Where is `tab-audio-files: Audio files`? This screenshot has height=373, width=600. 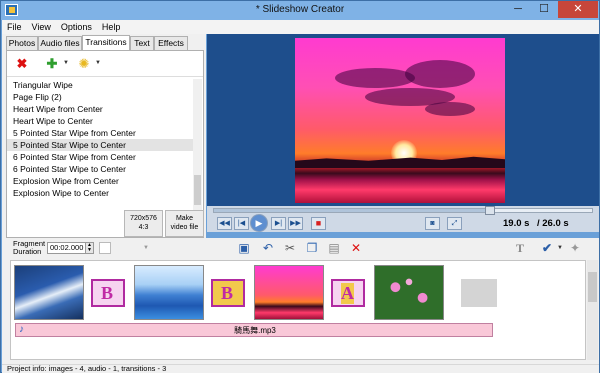
tab-audio-files: Audio files is located at coordinates (60, 43).